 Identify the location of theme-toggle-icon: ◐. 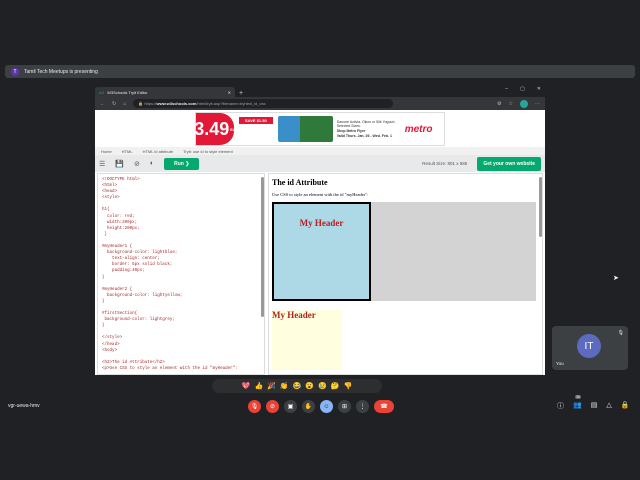
(152, 163).